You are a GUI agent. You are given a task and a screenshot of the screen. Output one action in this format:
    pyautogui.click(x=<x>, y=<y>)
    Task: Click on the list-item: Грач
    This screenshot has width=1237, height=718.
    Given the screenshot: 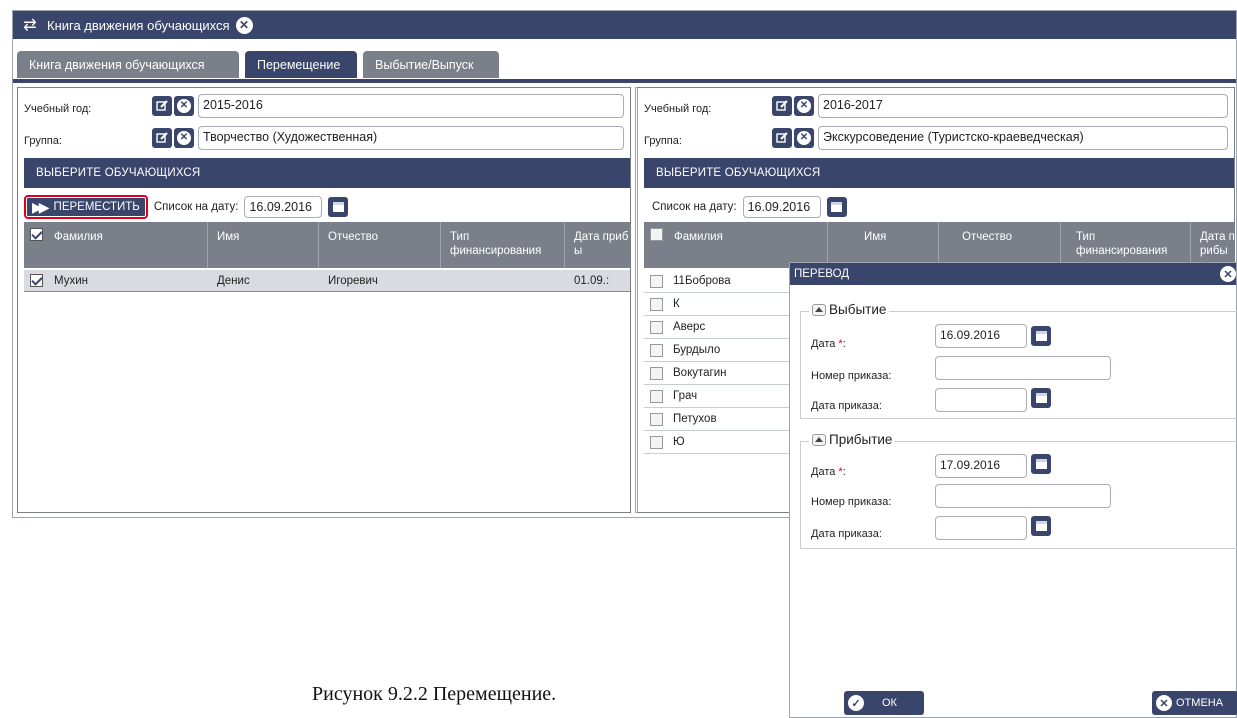 What is the action you would take?
    pyautogui.click(x=718, y=396)
    